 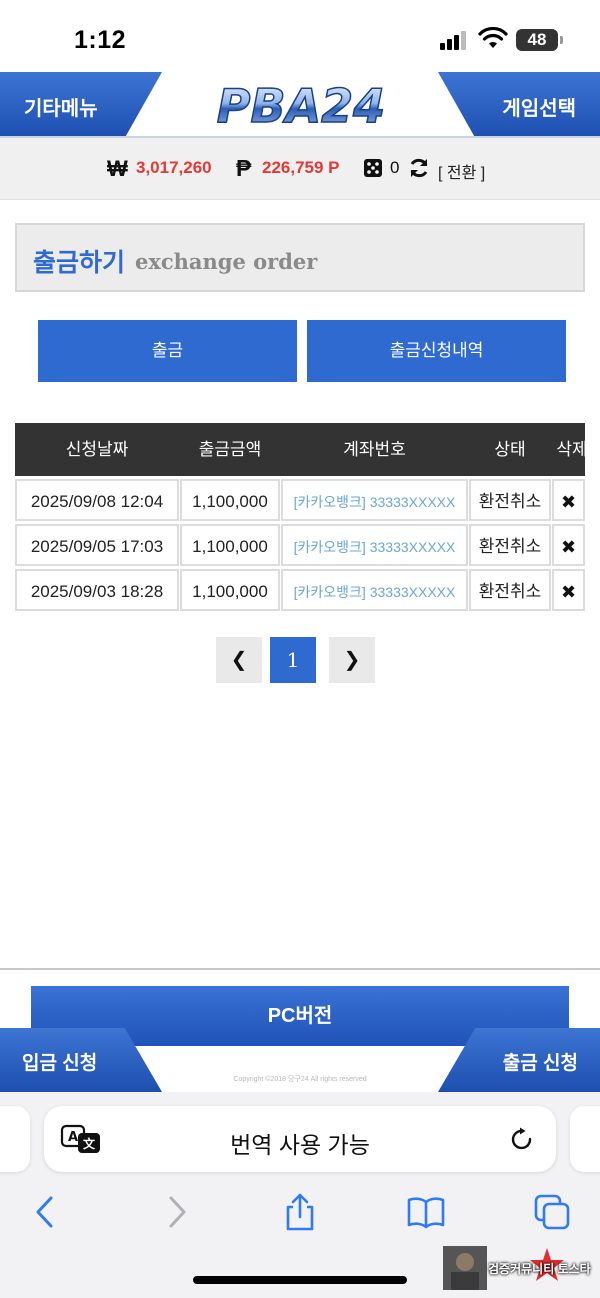 What do you see at coordinates (244, 168) in the screenshot?
I see `point-icon: ₱` at bounding box center [244, 168].